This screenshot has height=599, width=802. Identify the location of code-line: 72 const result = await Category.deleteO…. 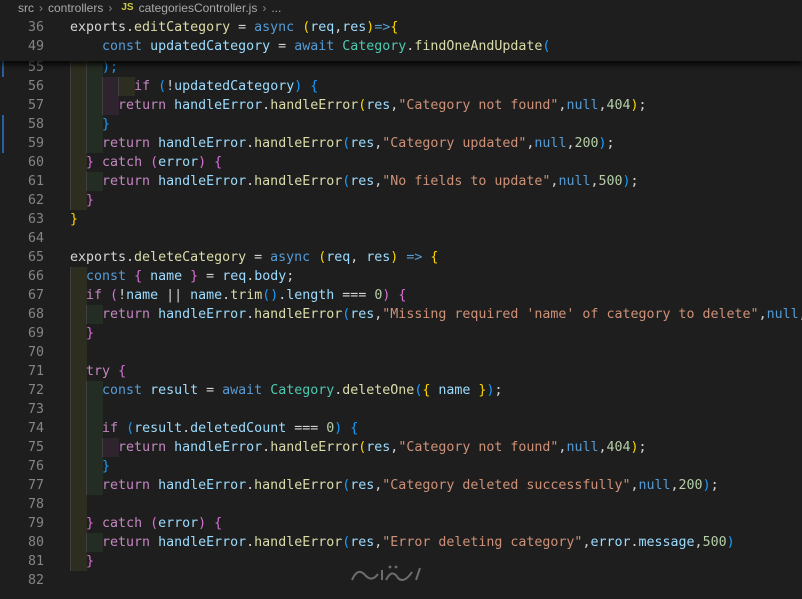
(401, 390).